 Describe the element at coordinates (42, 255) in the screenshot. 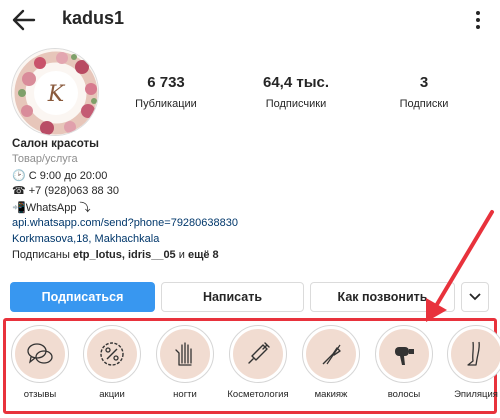

I see `followed-by-prefix: Подписаны` at that location.